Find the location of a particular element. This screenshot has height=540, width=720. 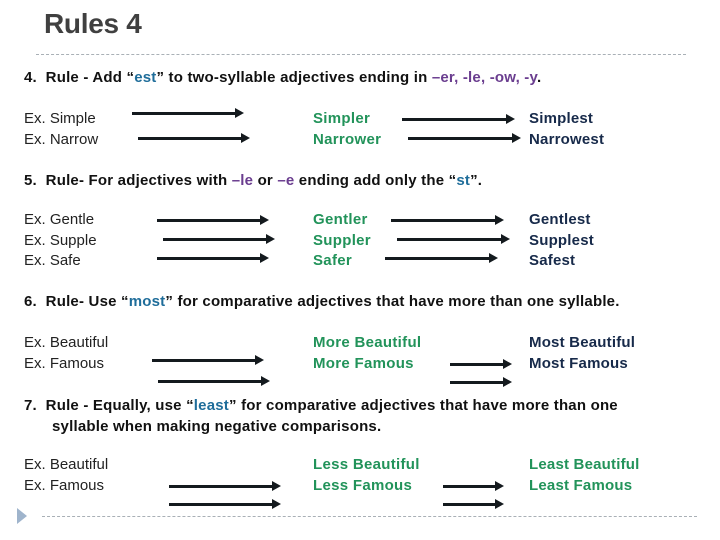

rule-keyword: most is located at coordinates (147, 301).